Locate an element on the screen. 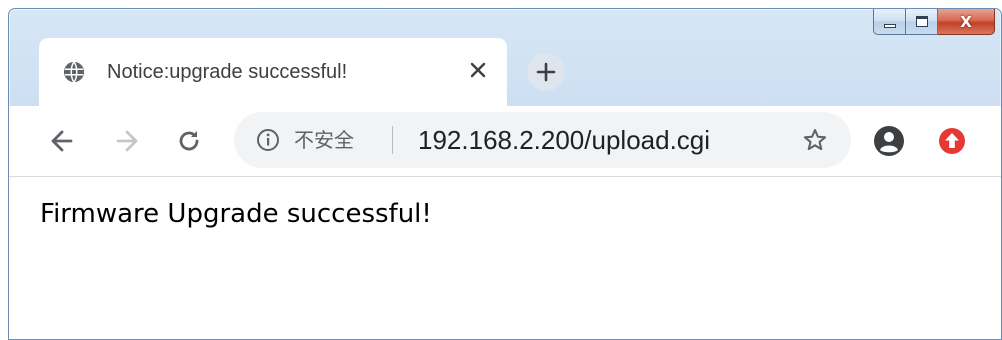 The width and height of the screenshot is (1002, 340). address-bar: 不安全 192.168.2.200/upload.cgi is located at coordinates (542, 140).